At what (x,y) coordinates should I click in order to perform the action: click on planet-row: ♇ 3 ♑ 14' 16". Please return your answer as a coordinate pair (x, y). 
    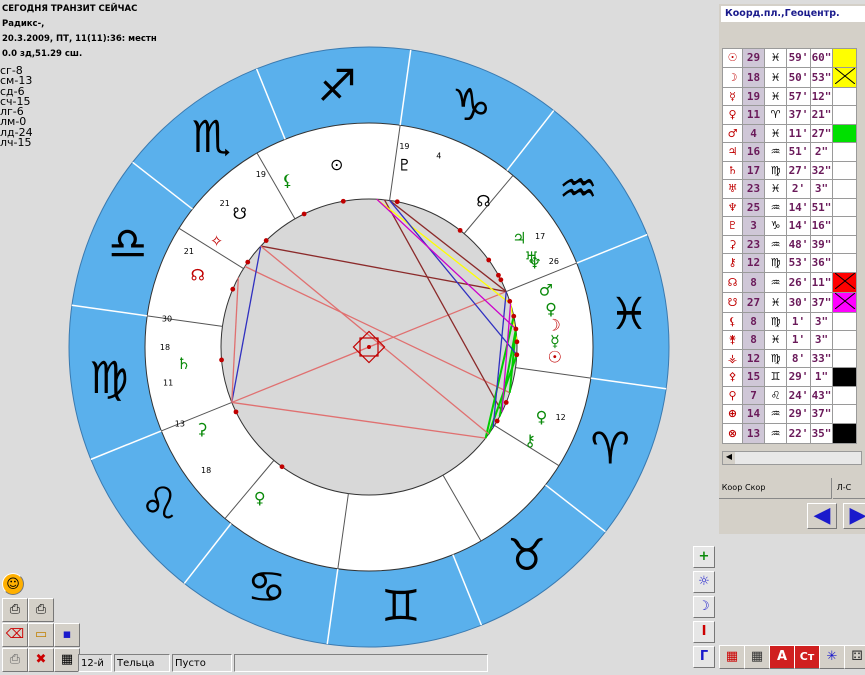
    Looking at the image, I should click on (789, 226).